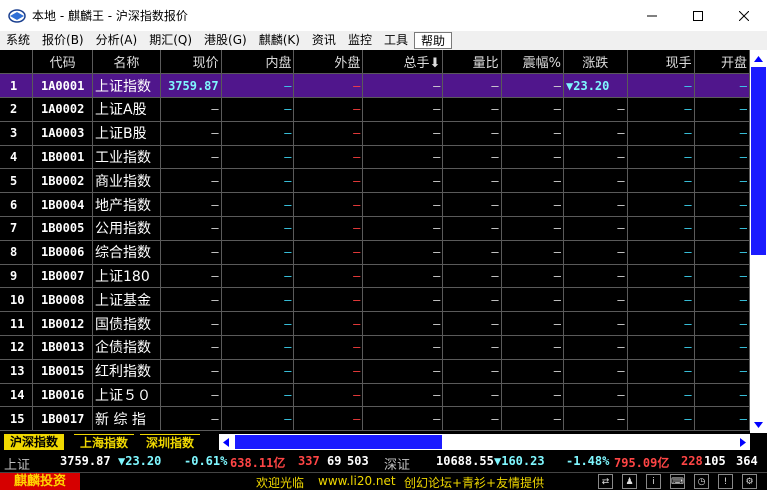  Describe the element at coordinates (258, 62) in the screenshot. I see `col-header-inner-volume: 内盘` at that location.